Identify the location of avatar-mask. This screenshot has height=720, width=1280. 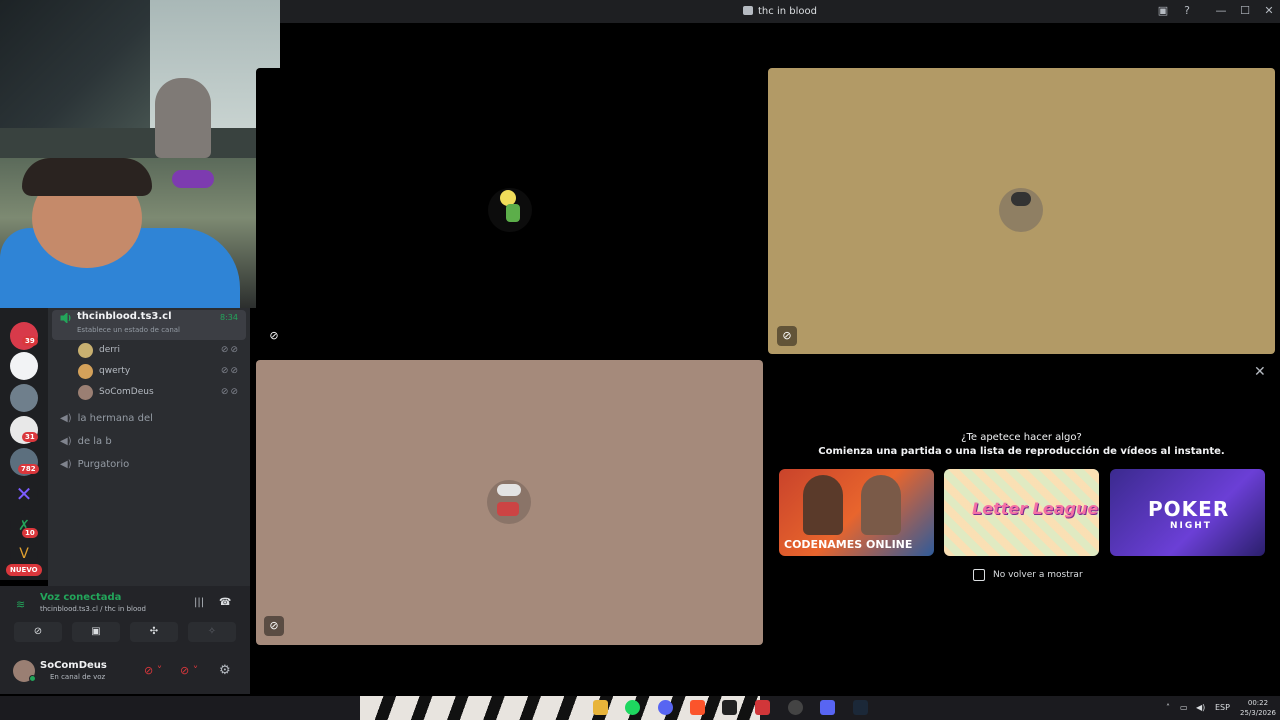
(508, 509).